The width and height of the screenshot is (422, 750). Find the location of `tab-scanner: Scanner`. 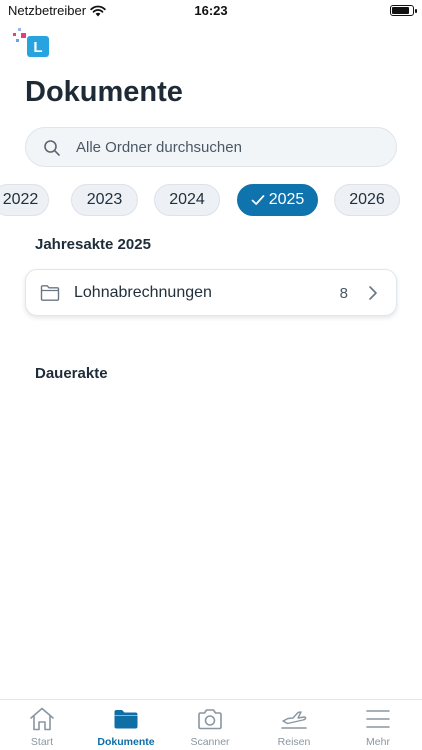

tab-scanner: Scanner is located at coordinates (210, 725).